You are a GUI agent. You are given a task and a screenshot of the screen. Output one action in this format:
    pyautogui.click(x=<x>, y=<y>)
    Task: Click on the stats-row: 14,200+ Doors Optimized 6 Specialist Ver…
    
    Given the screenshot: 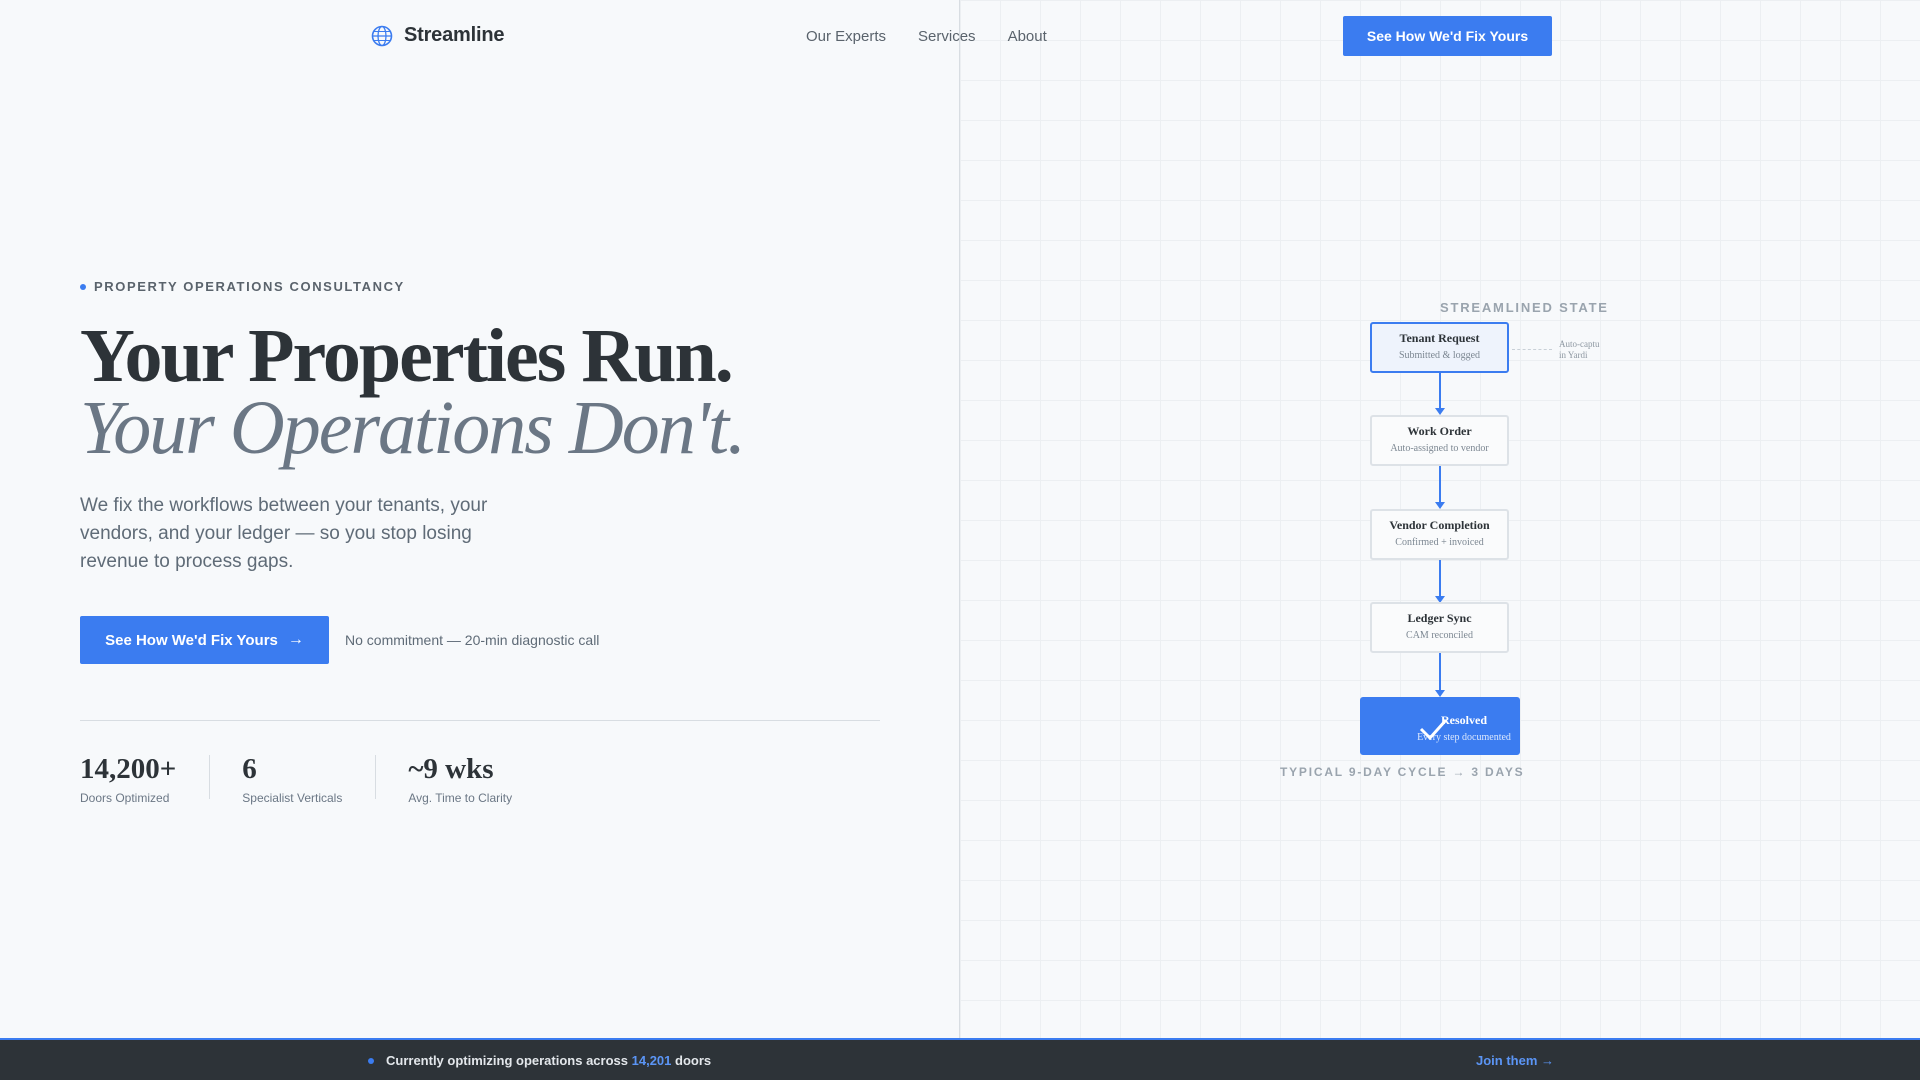 What is the action you would take?
    pyautogui.click(x=328, y=779)
    